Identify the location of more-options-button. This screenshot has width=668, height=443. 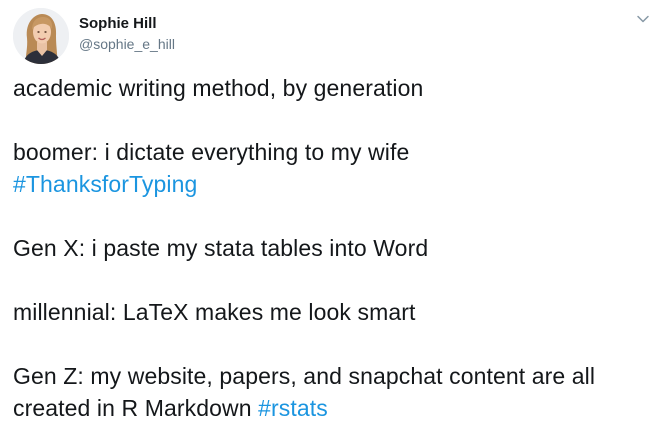
(643, 19).